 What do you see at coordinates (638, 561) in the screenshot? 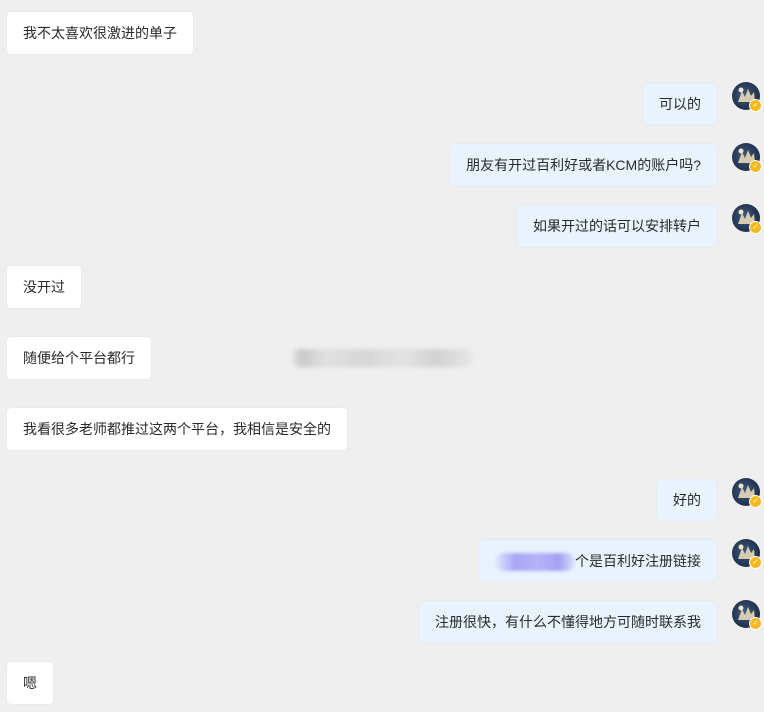
I see `message-text: 个是百利好注册链接` at bounding box center [638, 561].